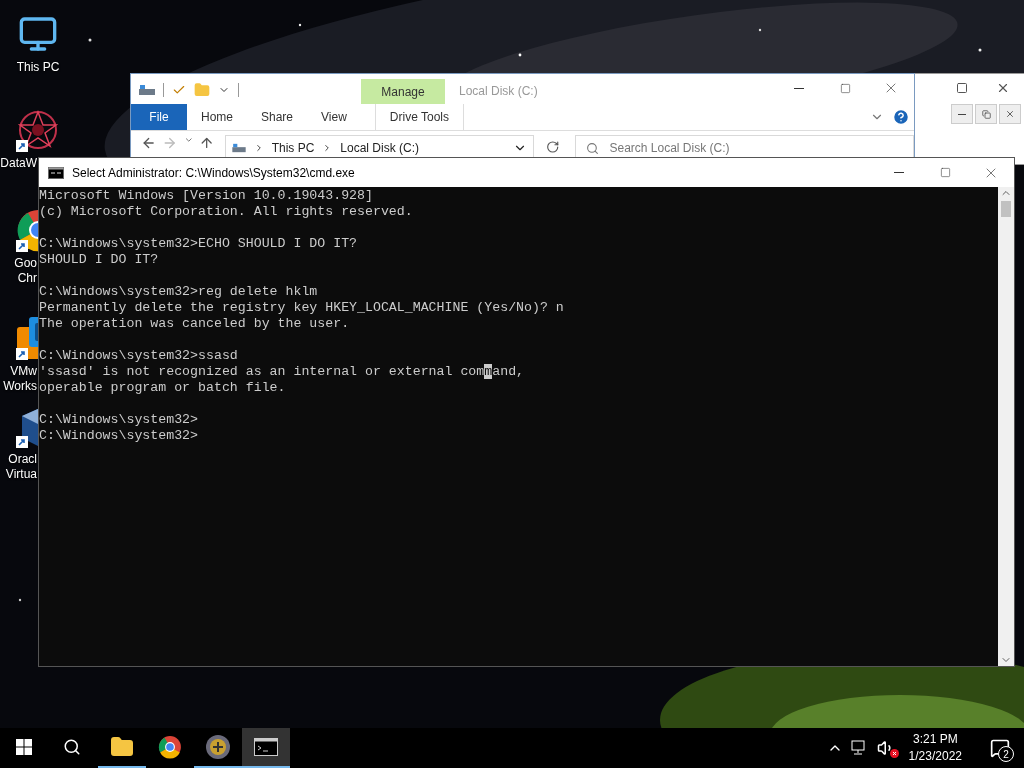  Describe the element at coordinates (499, 91) in the screenshot. I see `window-title: Local Disk (C:)` at that location.